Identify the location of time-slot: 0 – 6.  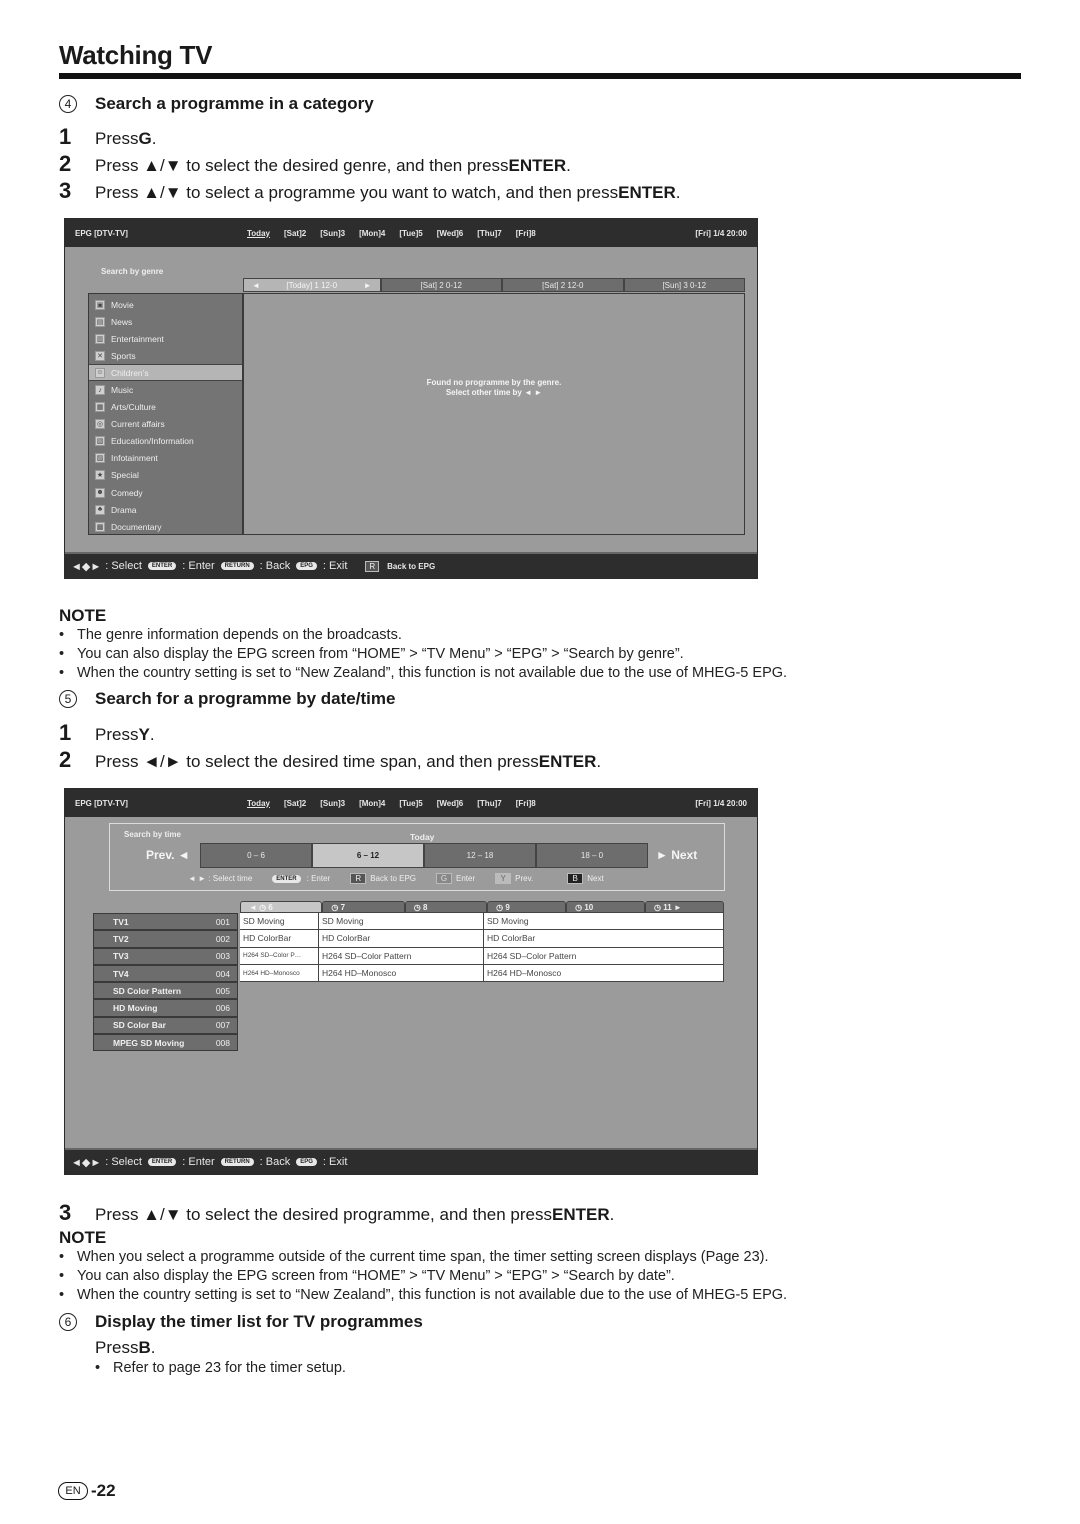
(256, 855).